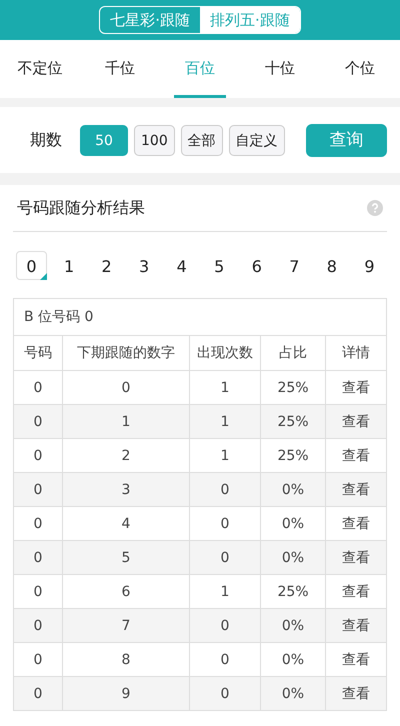 The image size is (400, 726). Describe the element at coordinates (154, 140) in the screenshot. I see `period-option: 100` at that location.